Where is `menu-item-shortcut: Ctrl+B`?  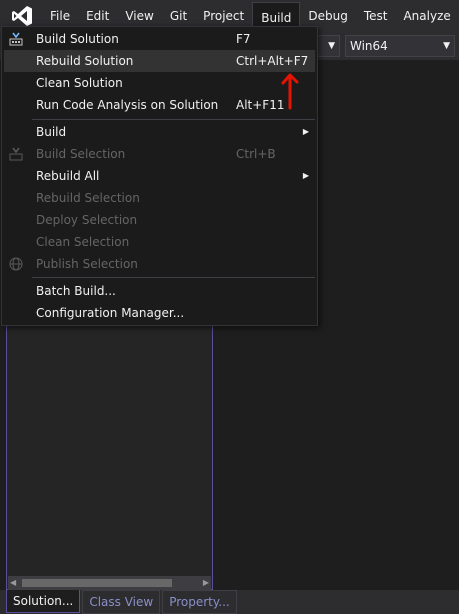 menu-item-shortcut: Ctrl+B is located at coordinates (256, 154).